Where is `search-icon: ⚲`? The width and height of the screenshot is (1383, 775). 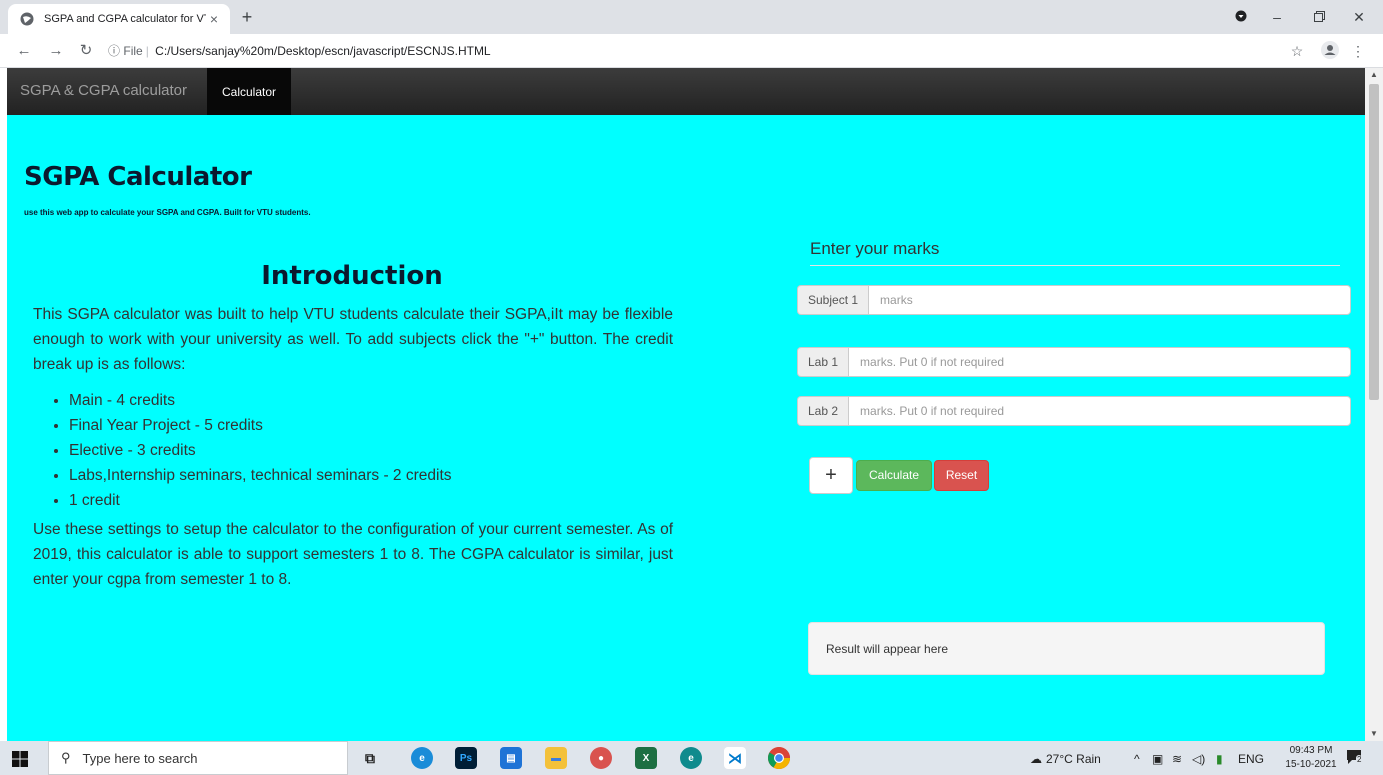 search-icon: ⚲ is located at coordinates (66, 757).